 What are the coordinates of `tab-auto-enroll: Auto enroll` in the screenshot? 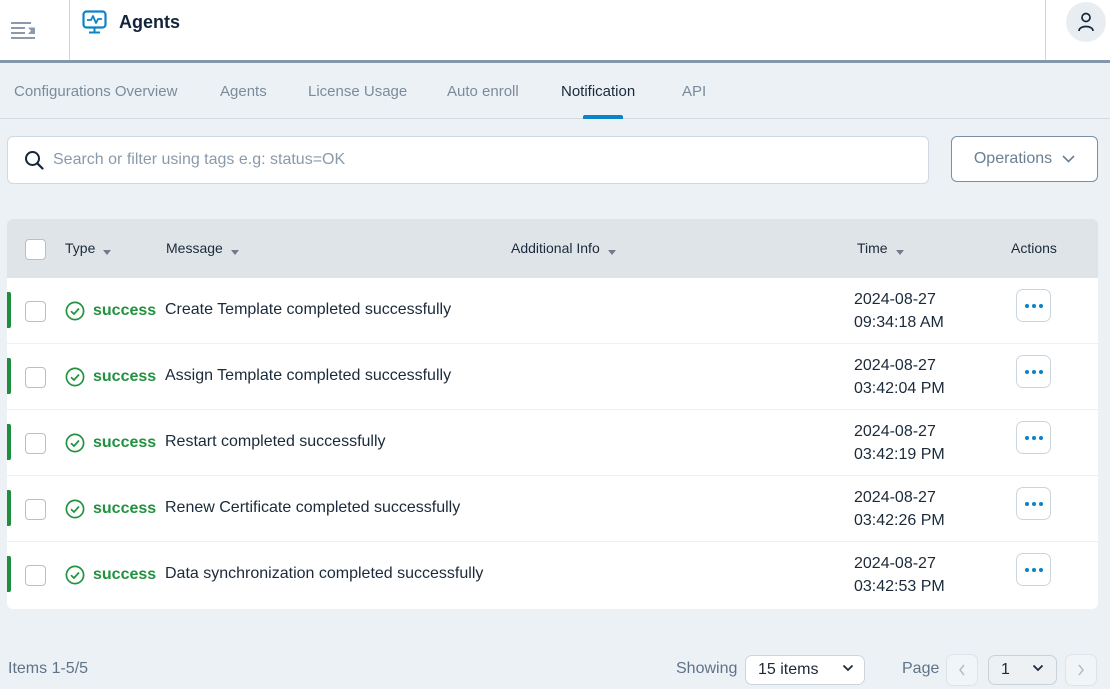 It's located at (483, 91).